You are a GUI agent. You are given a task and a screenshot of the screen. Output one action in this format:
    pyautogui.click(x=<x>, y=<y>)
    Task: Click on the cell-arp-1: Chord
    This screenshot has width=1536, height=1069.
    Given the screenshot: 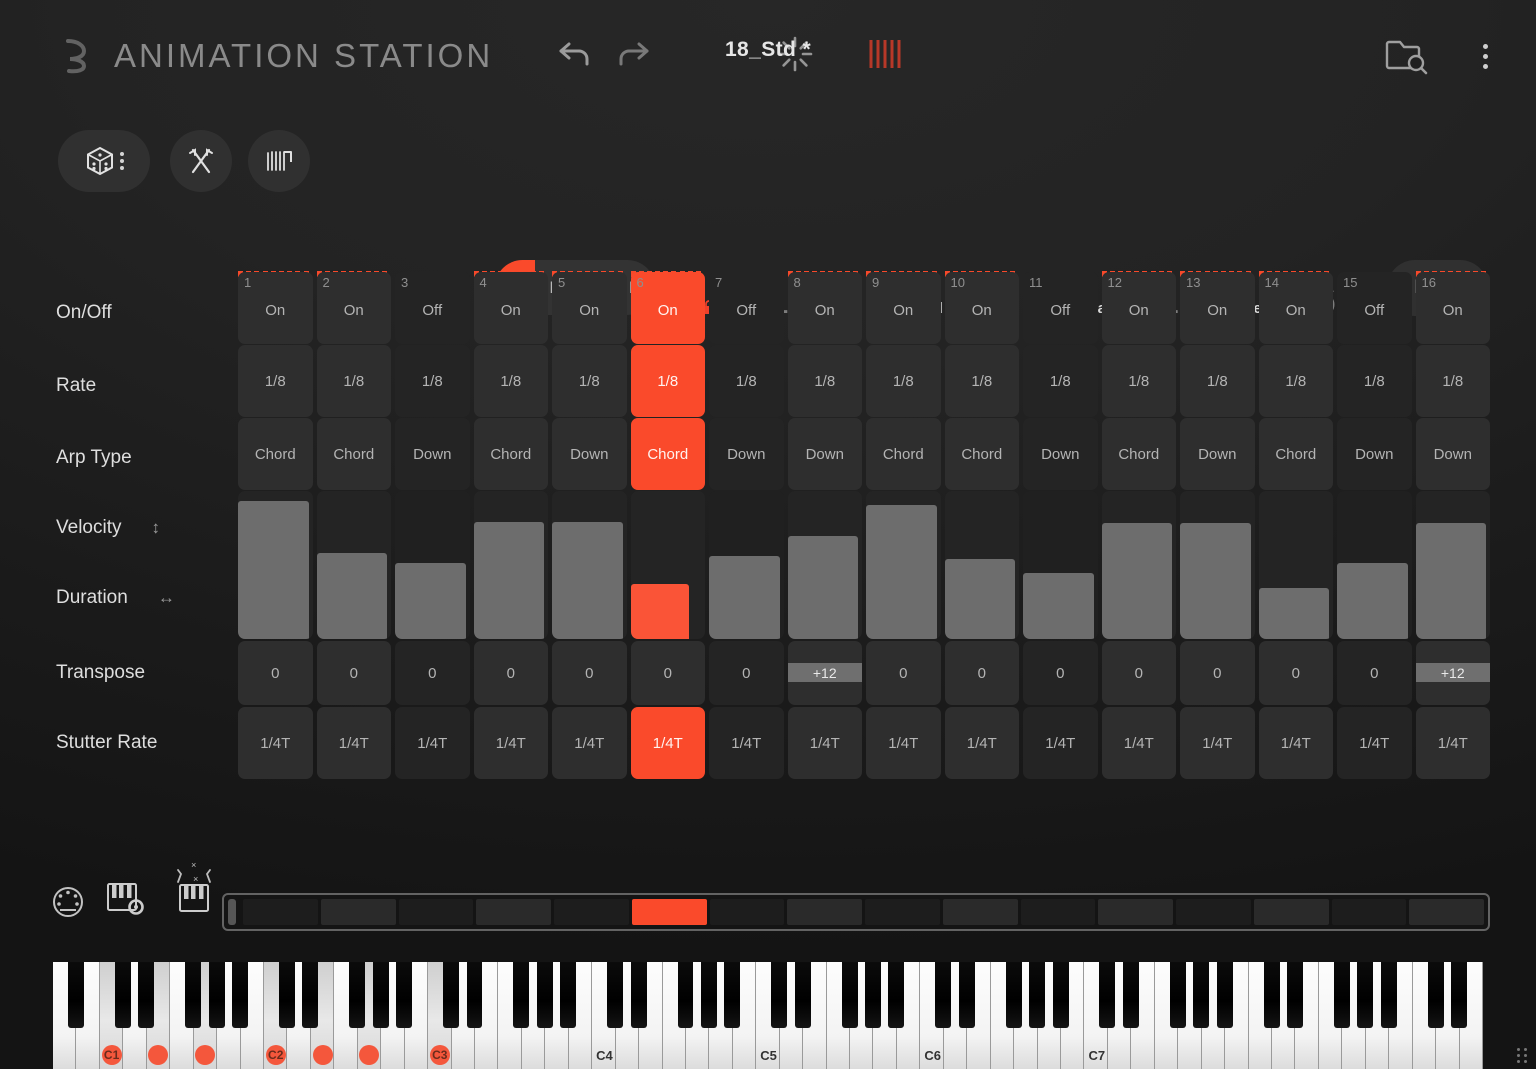 What is the action you would take?
    pyautogui.click(x=275, y=454)
    